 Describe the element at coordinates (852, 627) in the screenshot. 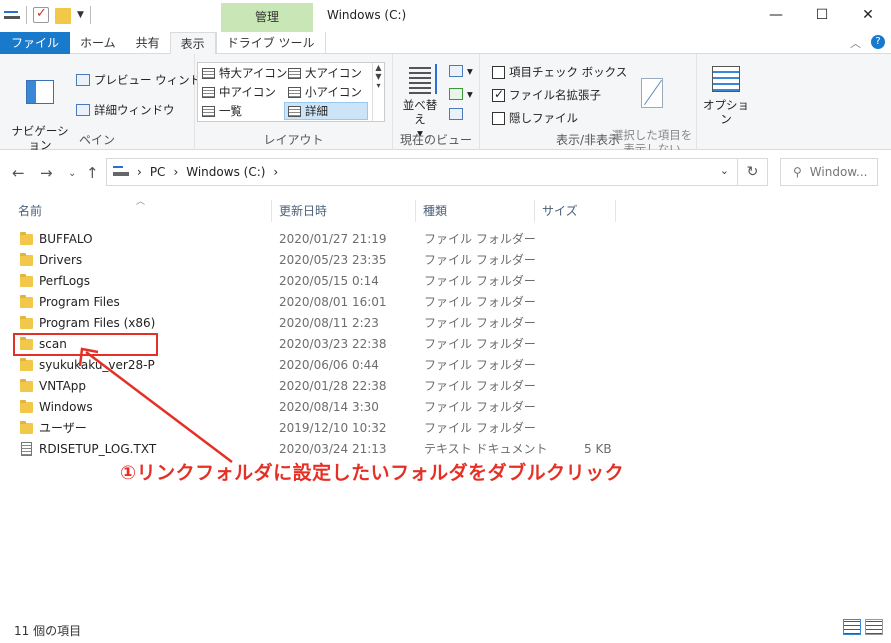

I see `details-view-icon` at that location.